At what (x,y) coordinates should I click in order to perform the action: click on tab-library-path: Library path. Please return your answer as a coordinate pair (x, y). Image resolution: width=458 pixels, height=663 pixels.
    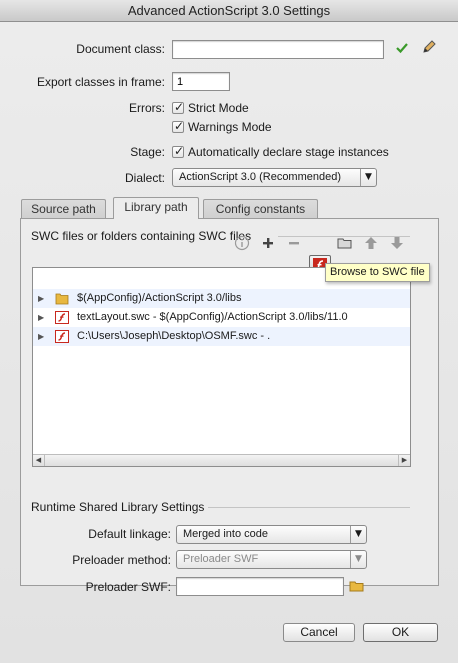
    Looking at the image, I should click on (156, 208).